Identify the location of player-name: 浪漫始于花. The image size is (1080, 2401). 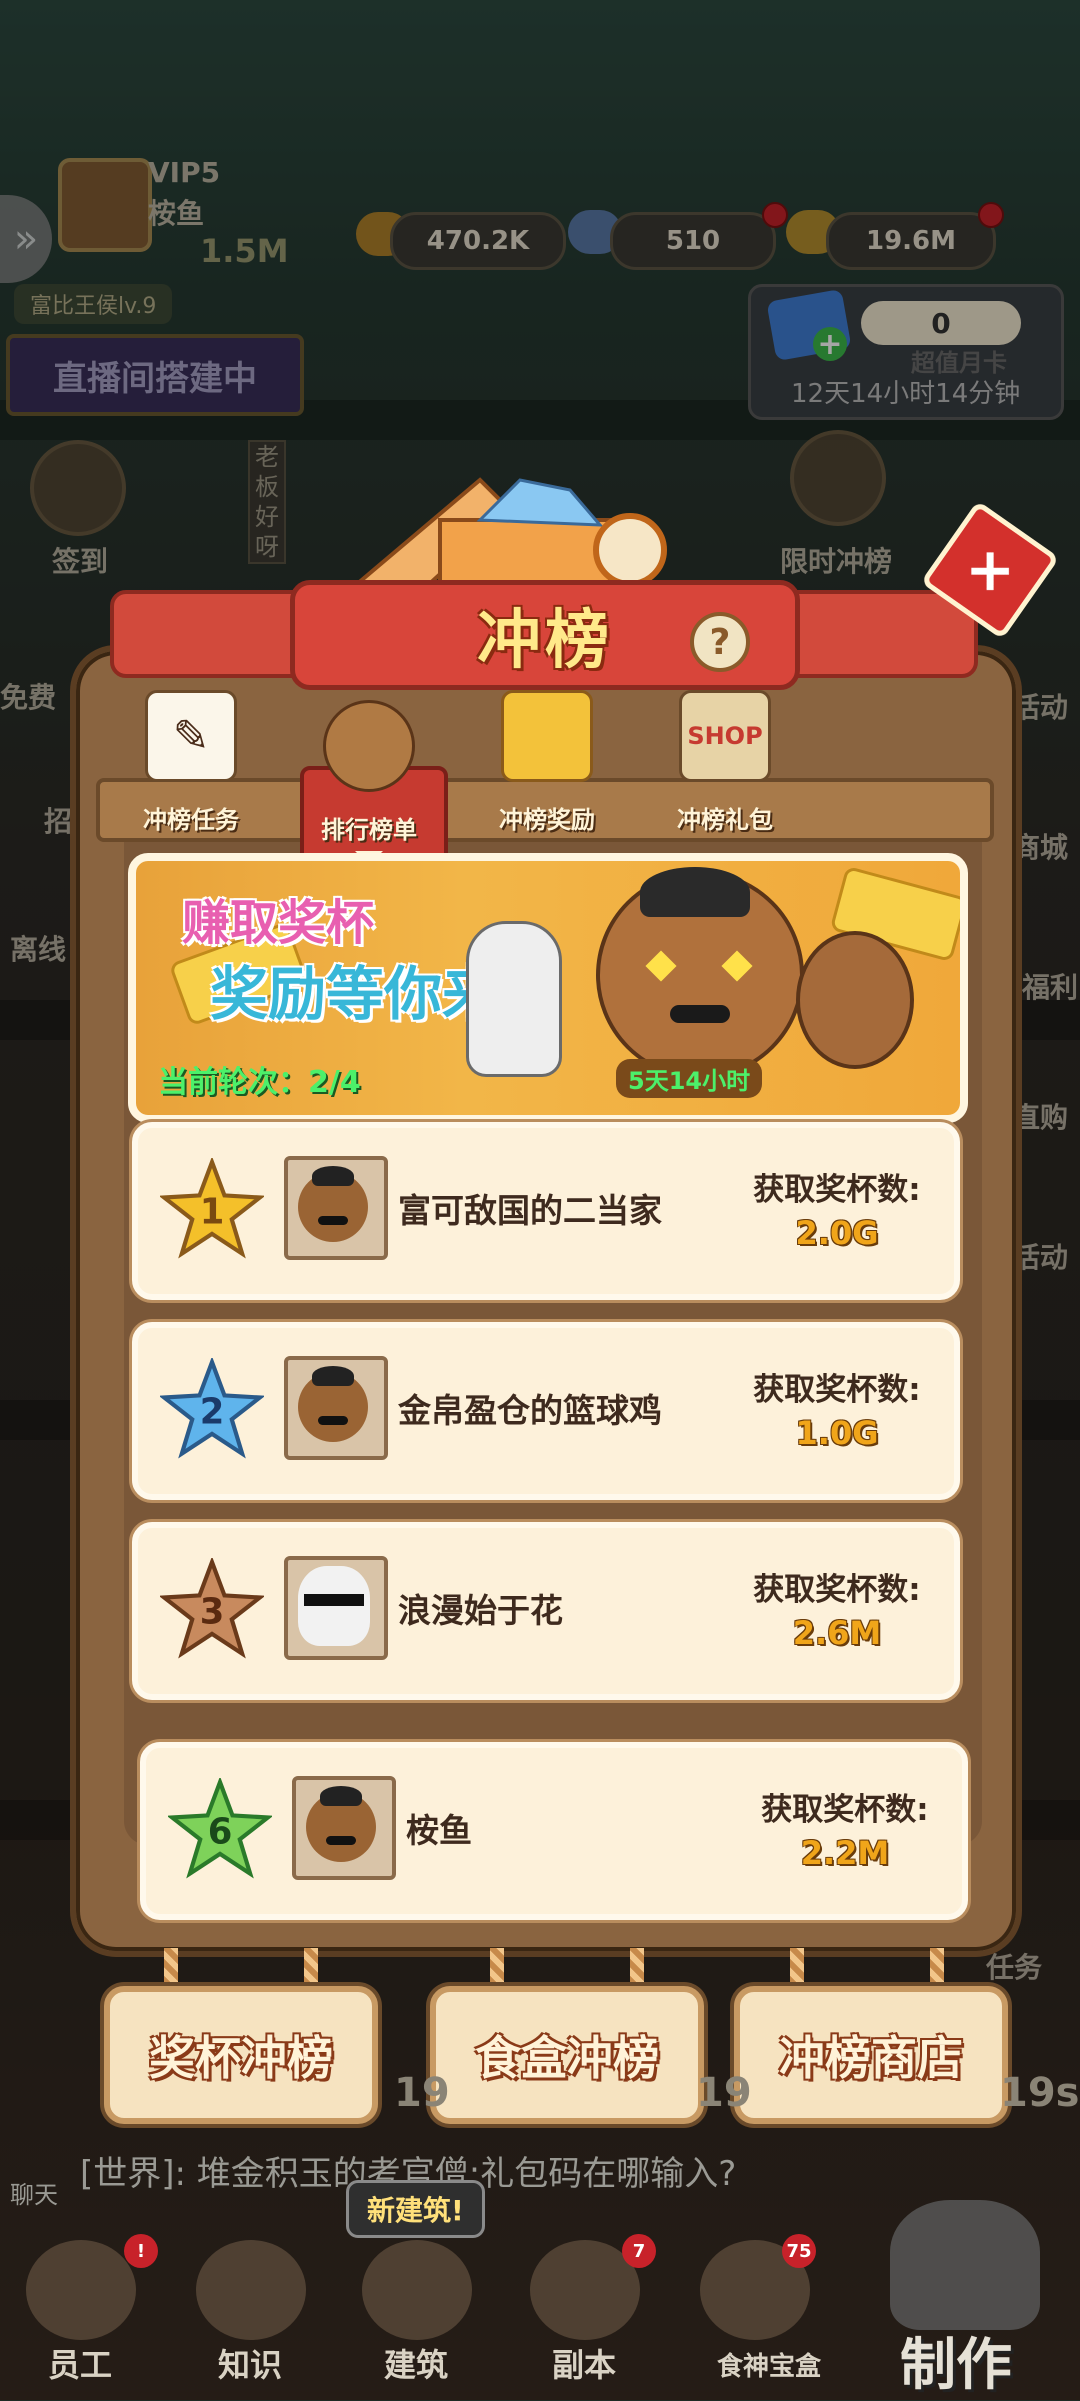
(480, 1610).